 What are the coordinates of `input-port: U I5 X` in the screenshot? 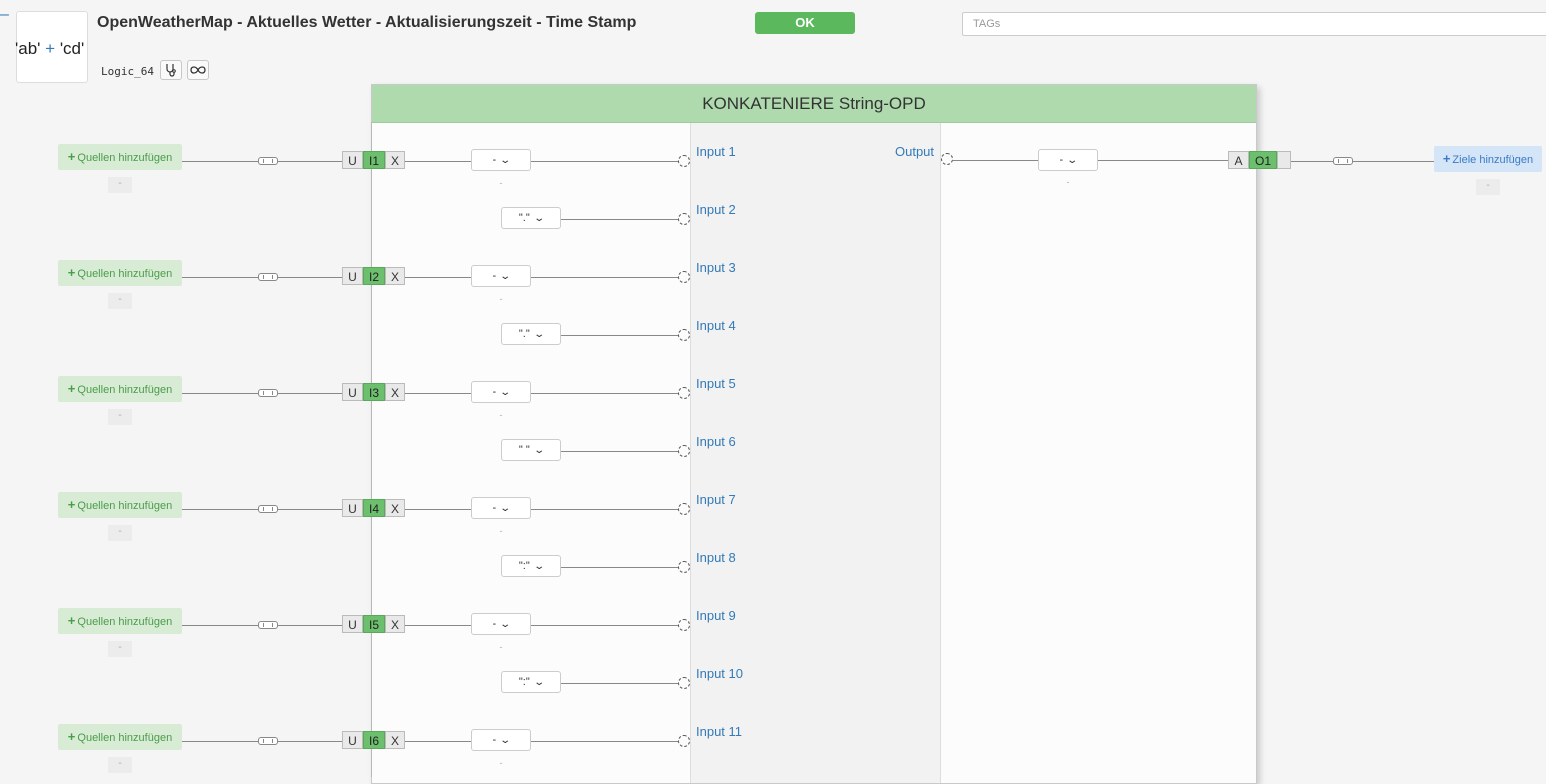 It's located at (373, 624).